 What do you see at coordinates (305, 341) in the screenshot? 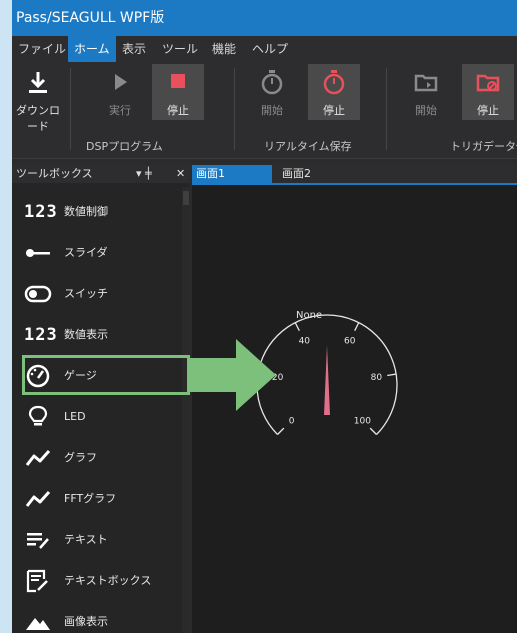
I see `gauge-tick-label: 40` at bounding box center [305, 341].